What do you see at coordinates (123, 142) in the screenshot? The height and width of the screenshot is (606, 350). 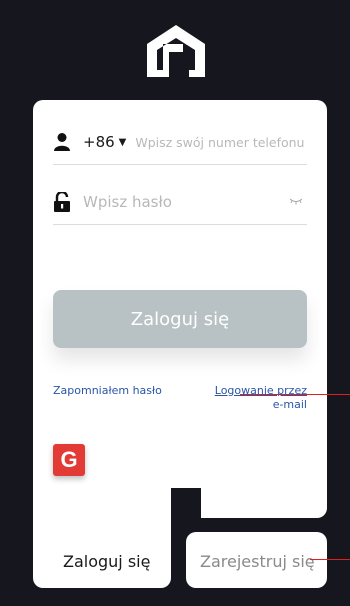 I see `caret-down-icon: ▼` at bounding box center [123, 142].